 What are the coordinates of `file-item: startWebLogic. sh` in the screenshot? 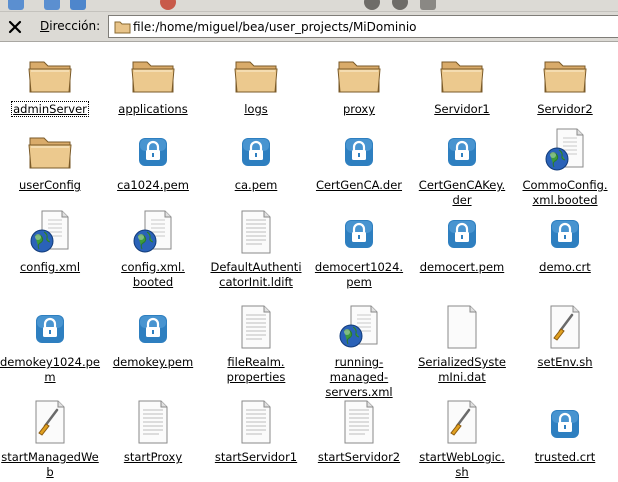 It's located at (462, 439).